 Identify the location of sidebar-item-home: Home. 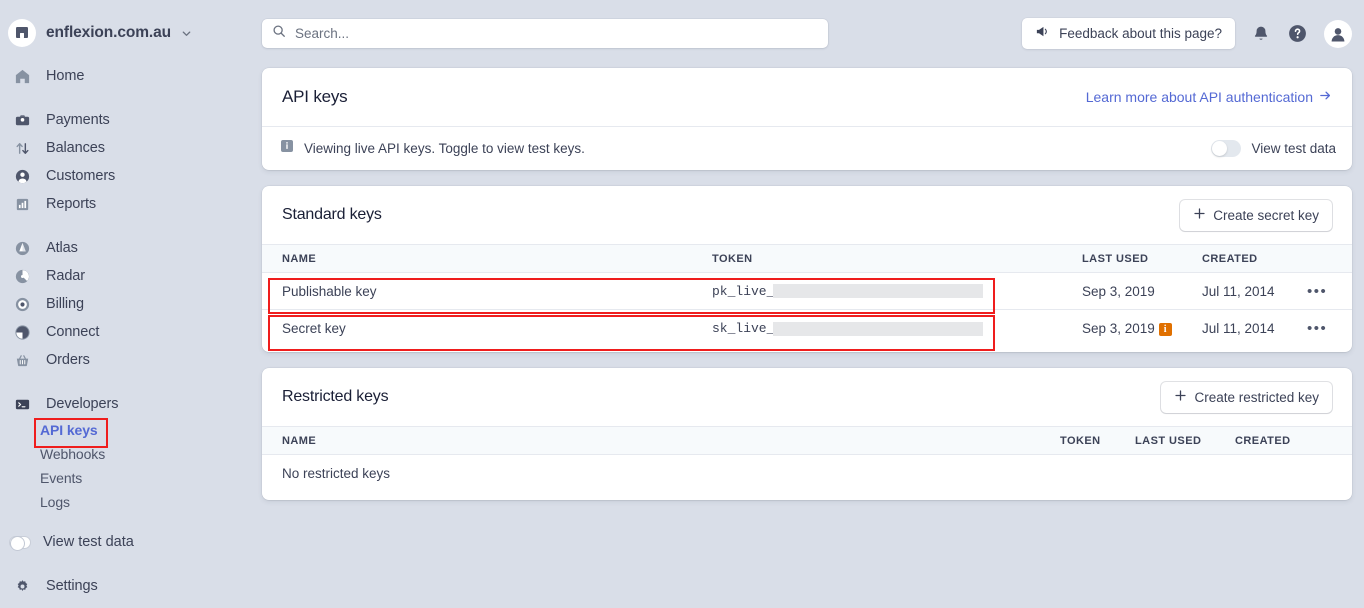
(130, 76).